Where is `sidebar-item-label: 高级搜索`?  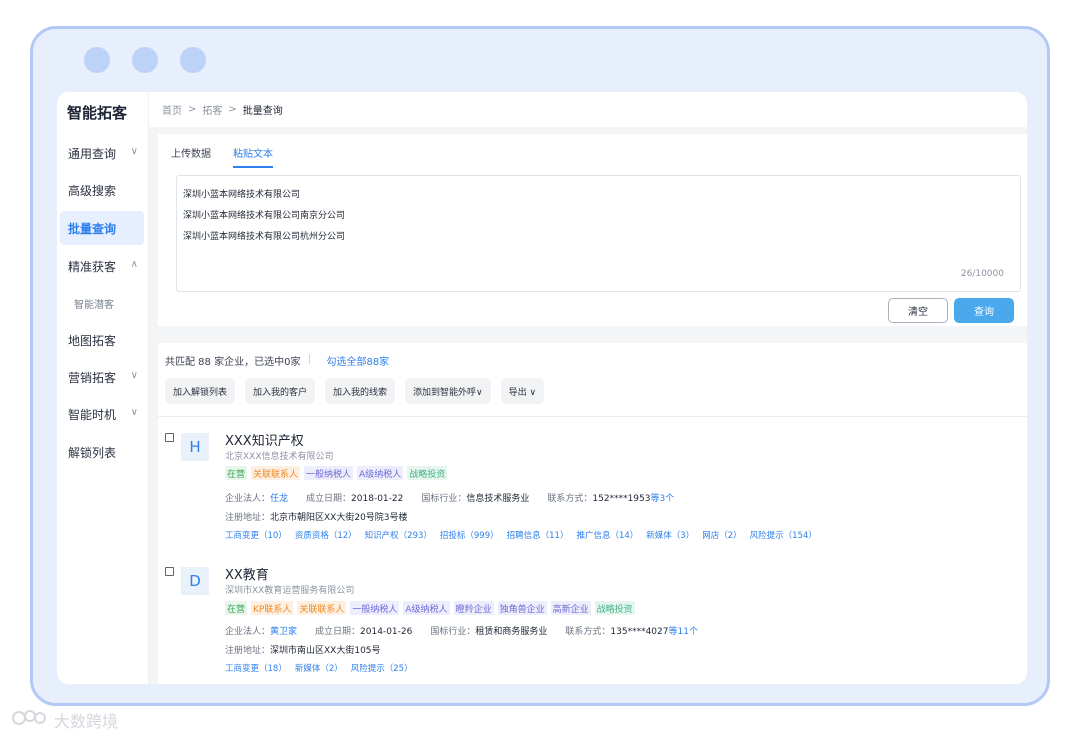 sidebar-item-label: 高级搜索 is located at coordinates (92, 190).